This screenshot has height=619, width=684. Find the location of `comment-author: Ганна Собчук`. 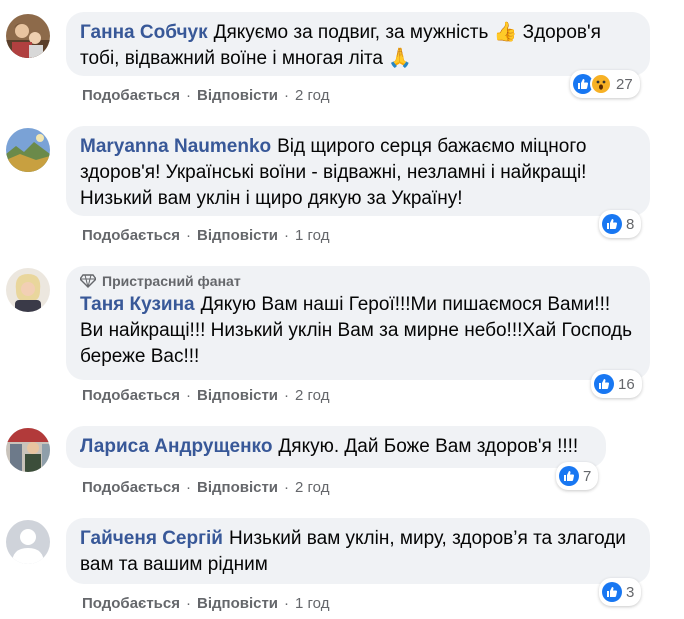

comment-author: Ганна Собчук is located at coordinates (144, 32).